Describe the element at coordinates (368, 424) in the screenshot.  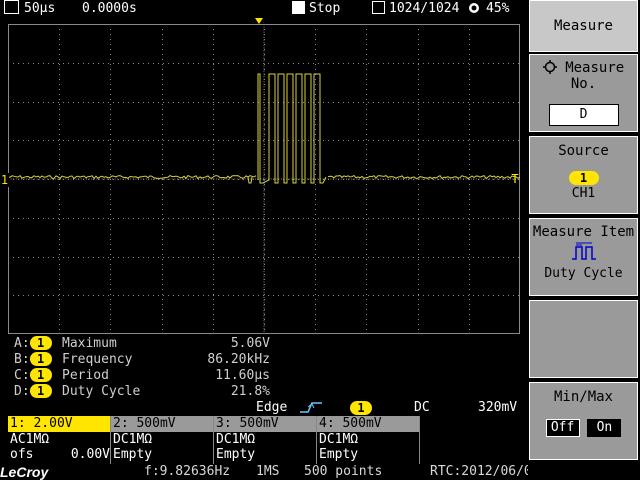
I see `channel-4-scale: 4: 500mV` at that location.